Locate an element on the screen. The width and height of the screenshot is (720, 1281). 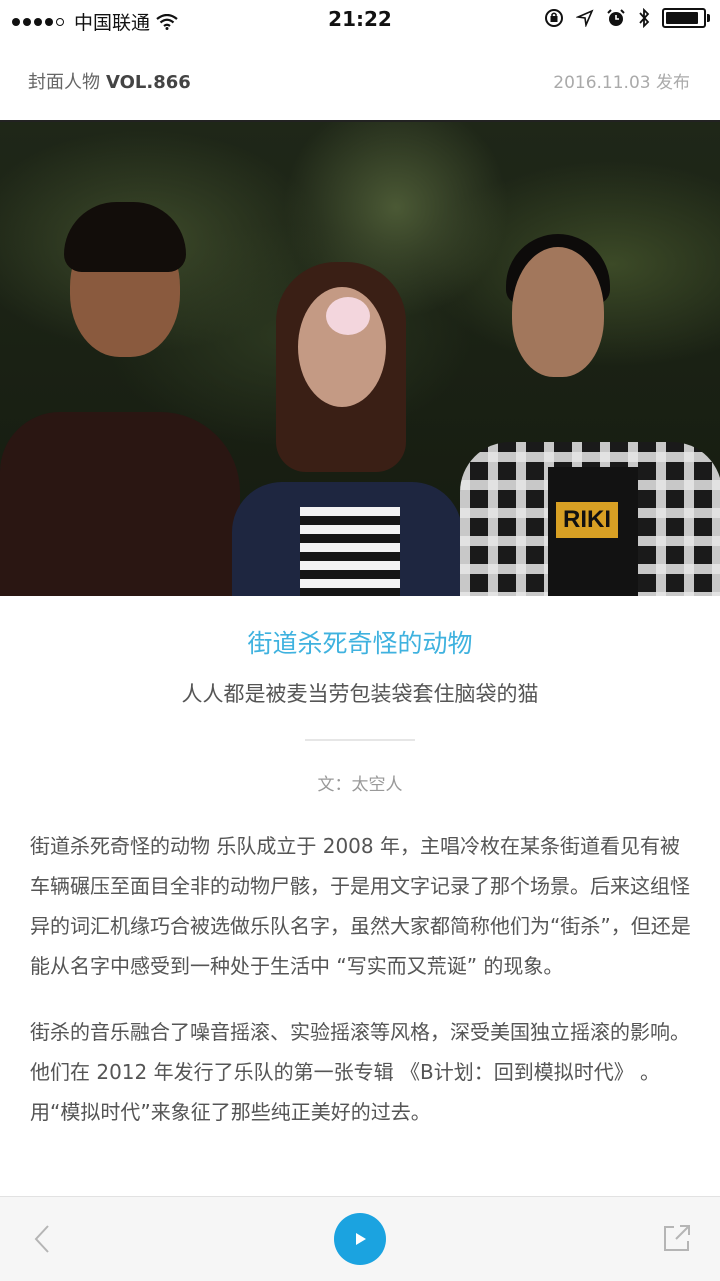
alarm-icon is located at coordinates (616, 17).